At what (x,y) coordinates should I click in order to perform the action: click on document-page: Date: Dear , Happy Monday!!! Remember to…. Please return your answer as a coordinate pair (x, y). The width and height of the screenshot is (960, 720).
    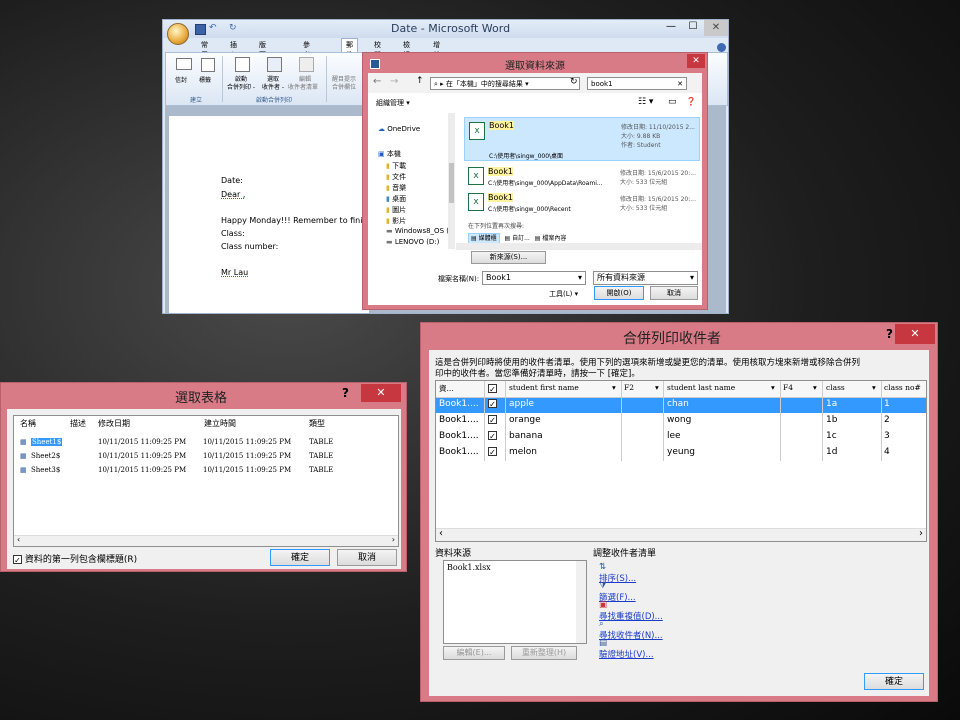
    Looking at the image, I should click on (274, 214).